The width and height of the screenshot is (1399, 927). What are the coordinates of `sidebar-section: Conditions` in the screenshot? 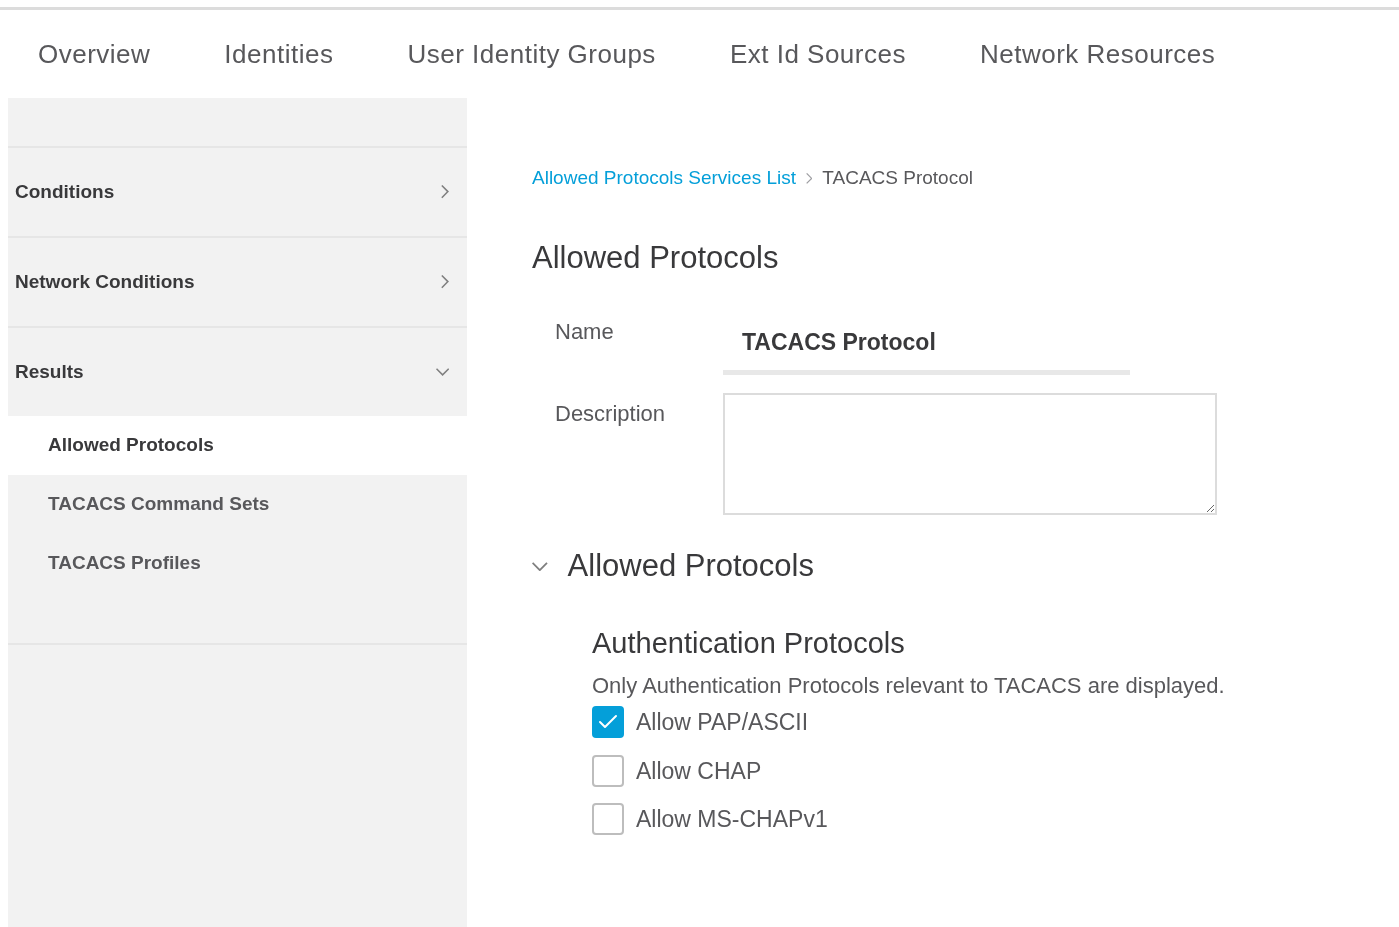 It's located at (237, 192).